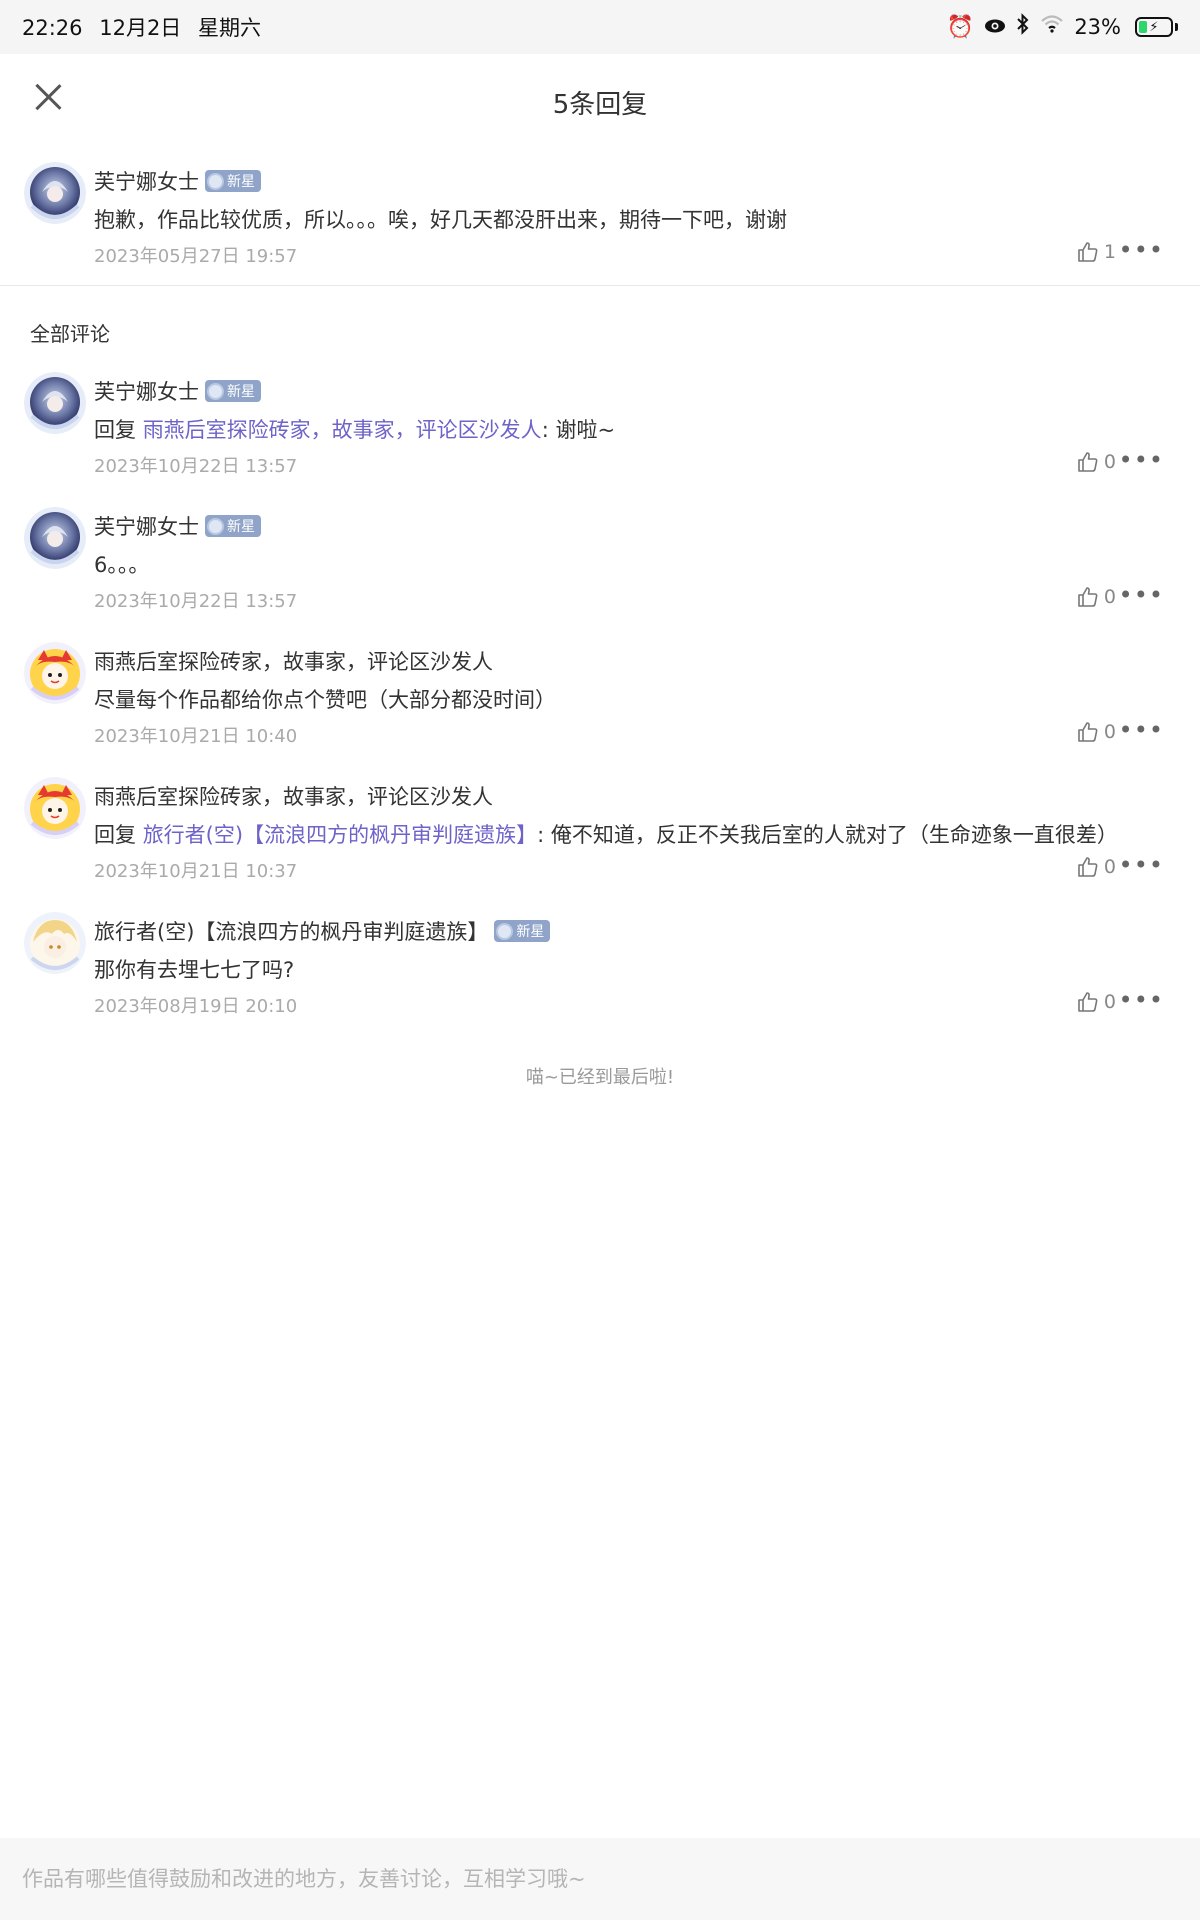 The image size is (1200, 1920). Describe the element at coordinates (48, 98) in the screenshot. I see `close-icon` at that location.